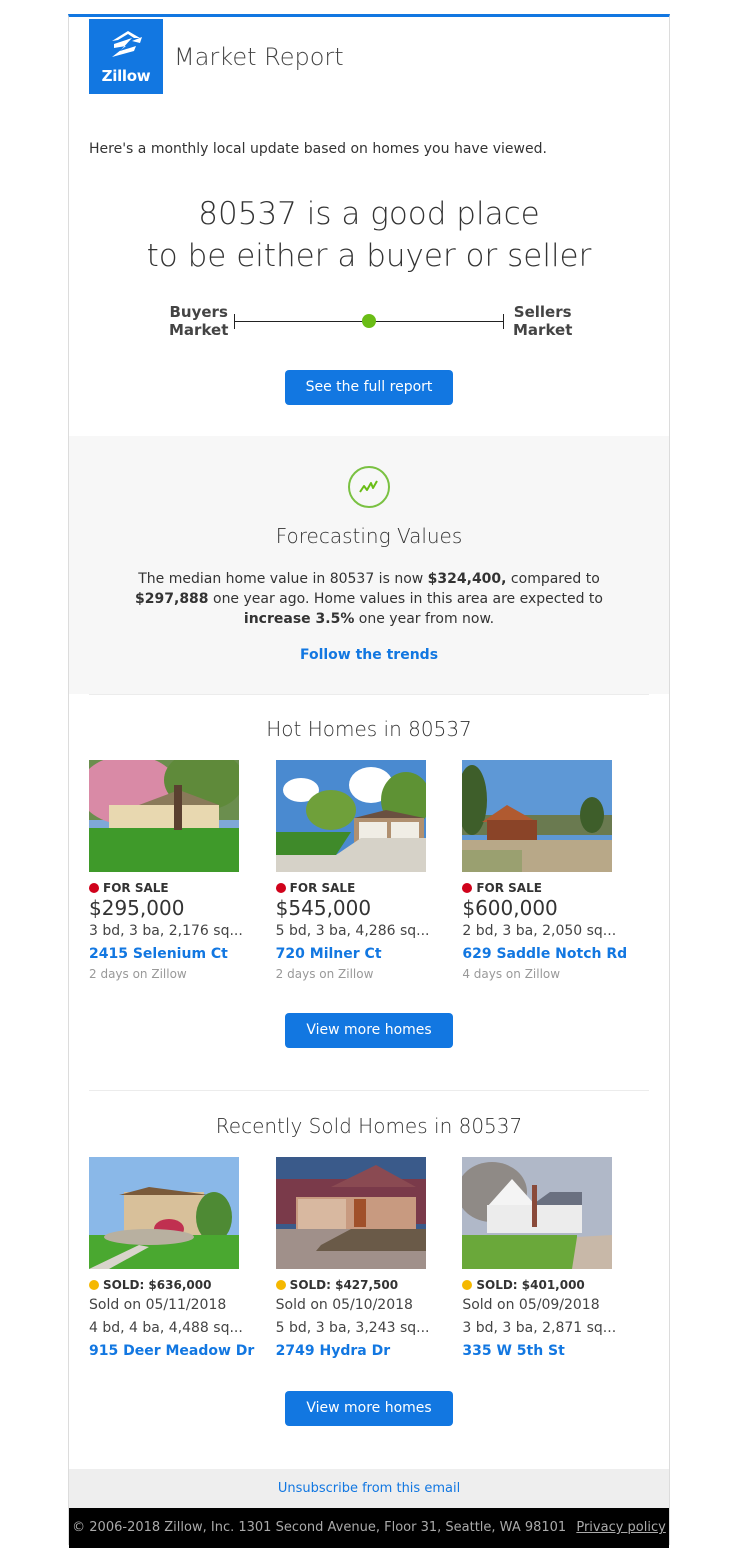 The width and height of the screenshot is (736, 1548). What do you see at coordinates (369, 256) in the screenshot?
I see `headline-line-2: to be either a buyer or seller` at bounding box center [369, 256].